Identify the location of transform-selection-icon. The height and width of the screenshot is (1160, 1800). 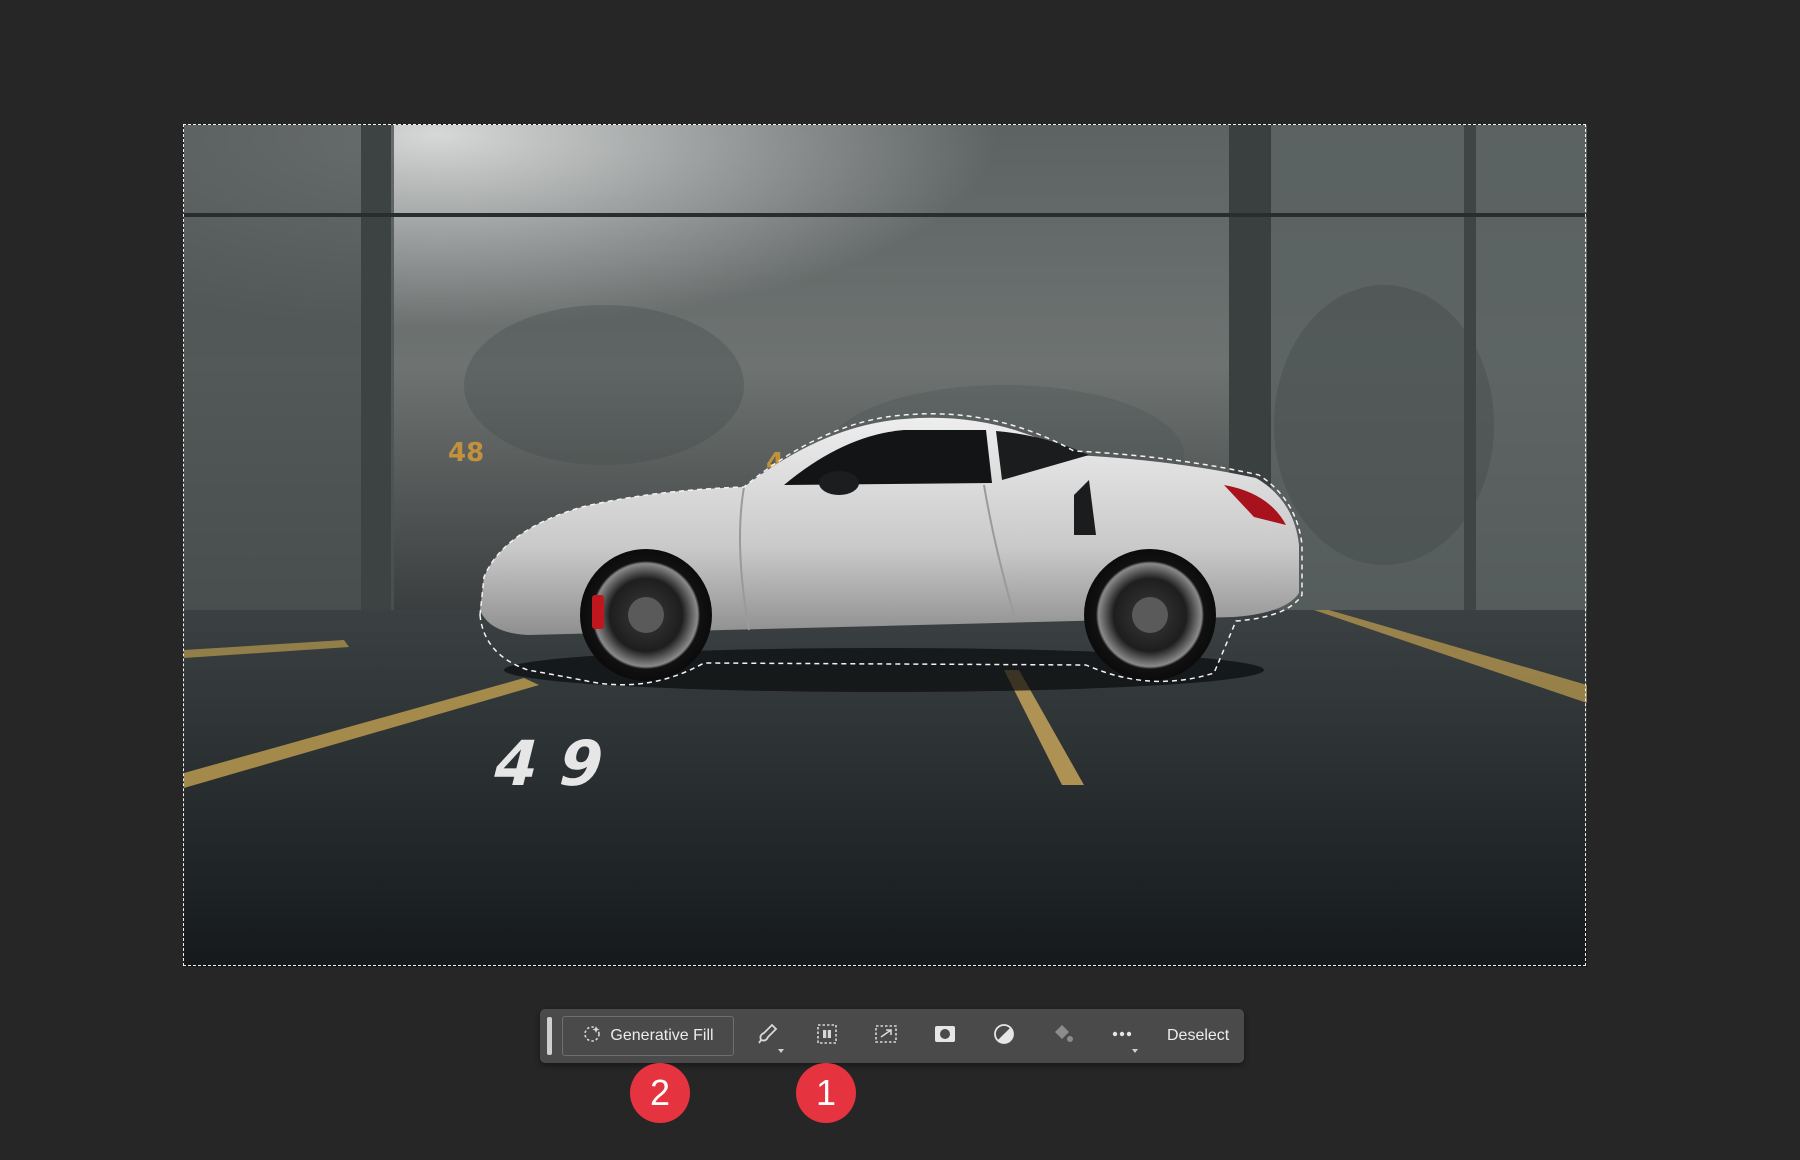
(886, 1036).